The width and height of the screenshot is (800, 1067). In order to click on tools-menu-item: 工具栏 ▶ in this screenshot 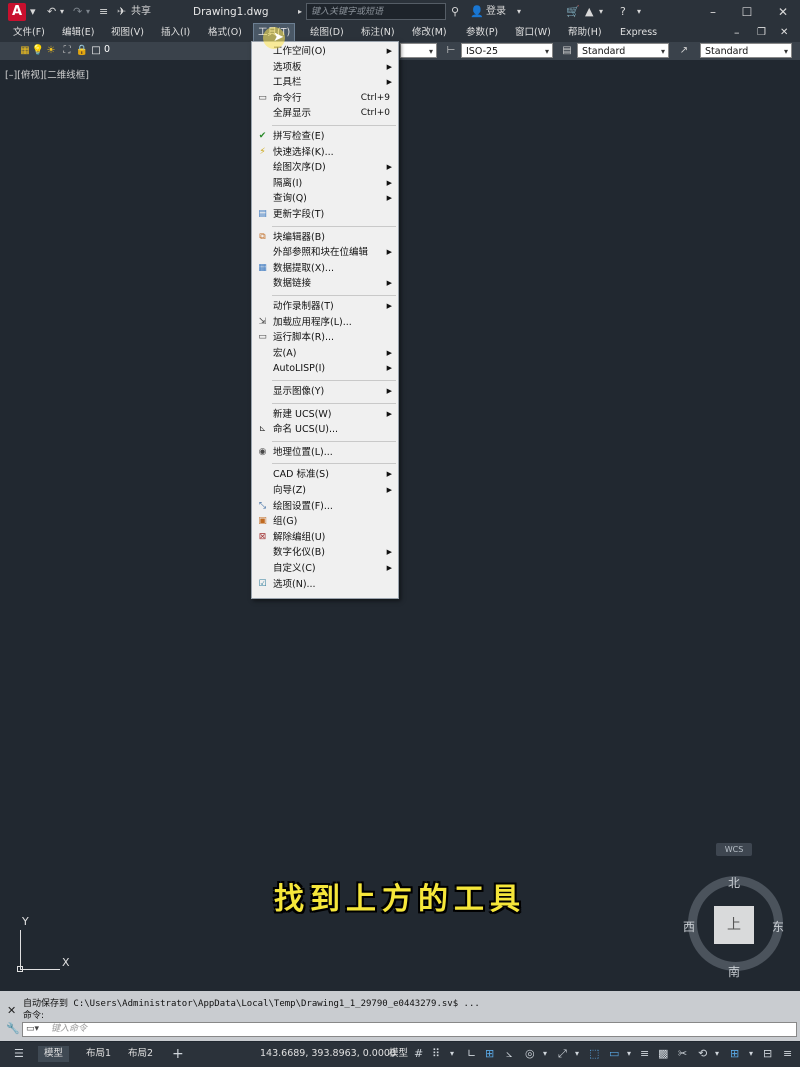, I will do `click(325, 82)`.